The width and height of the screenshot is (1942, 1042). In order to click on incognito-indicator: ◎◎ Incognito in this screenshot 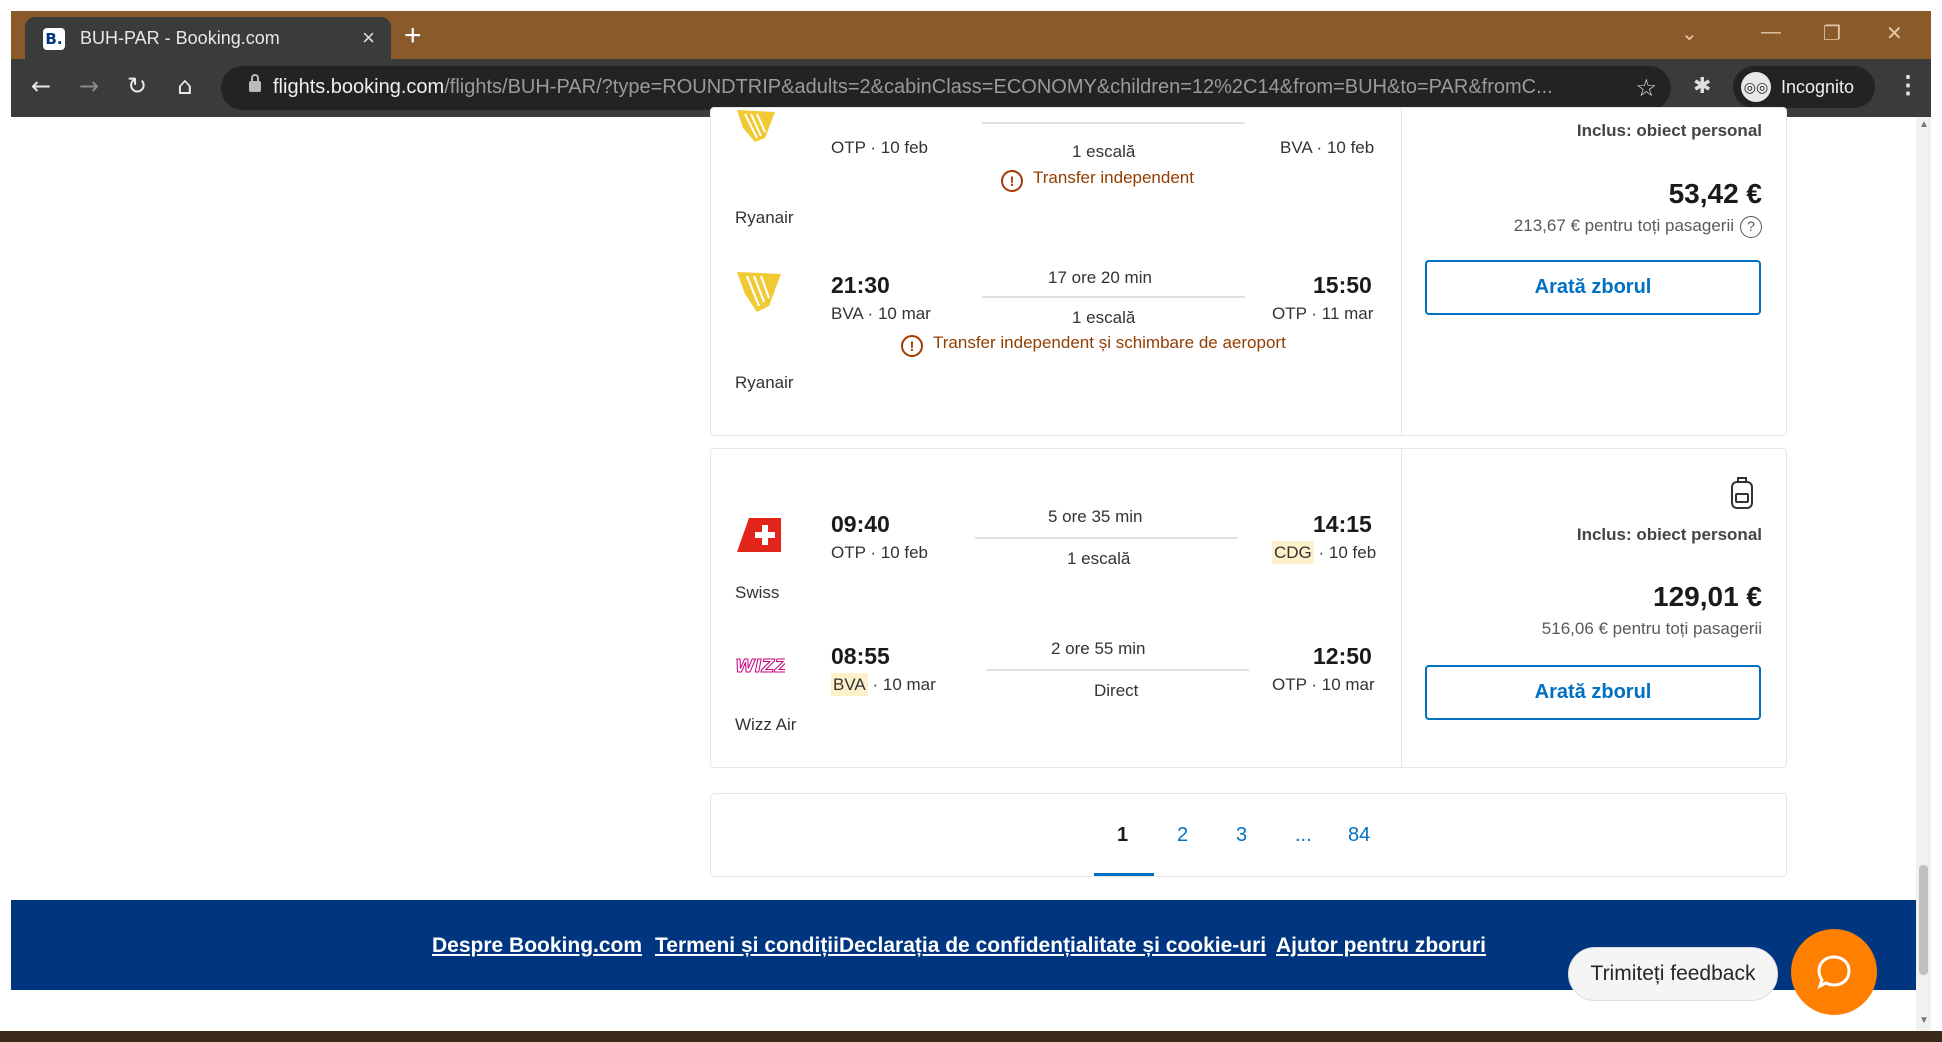, I will do `click(1804, 87)`.